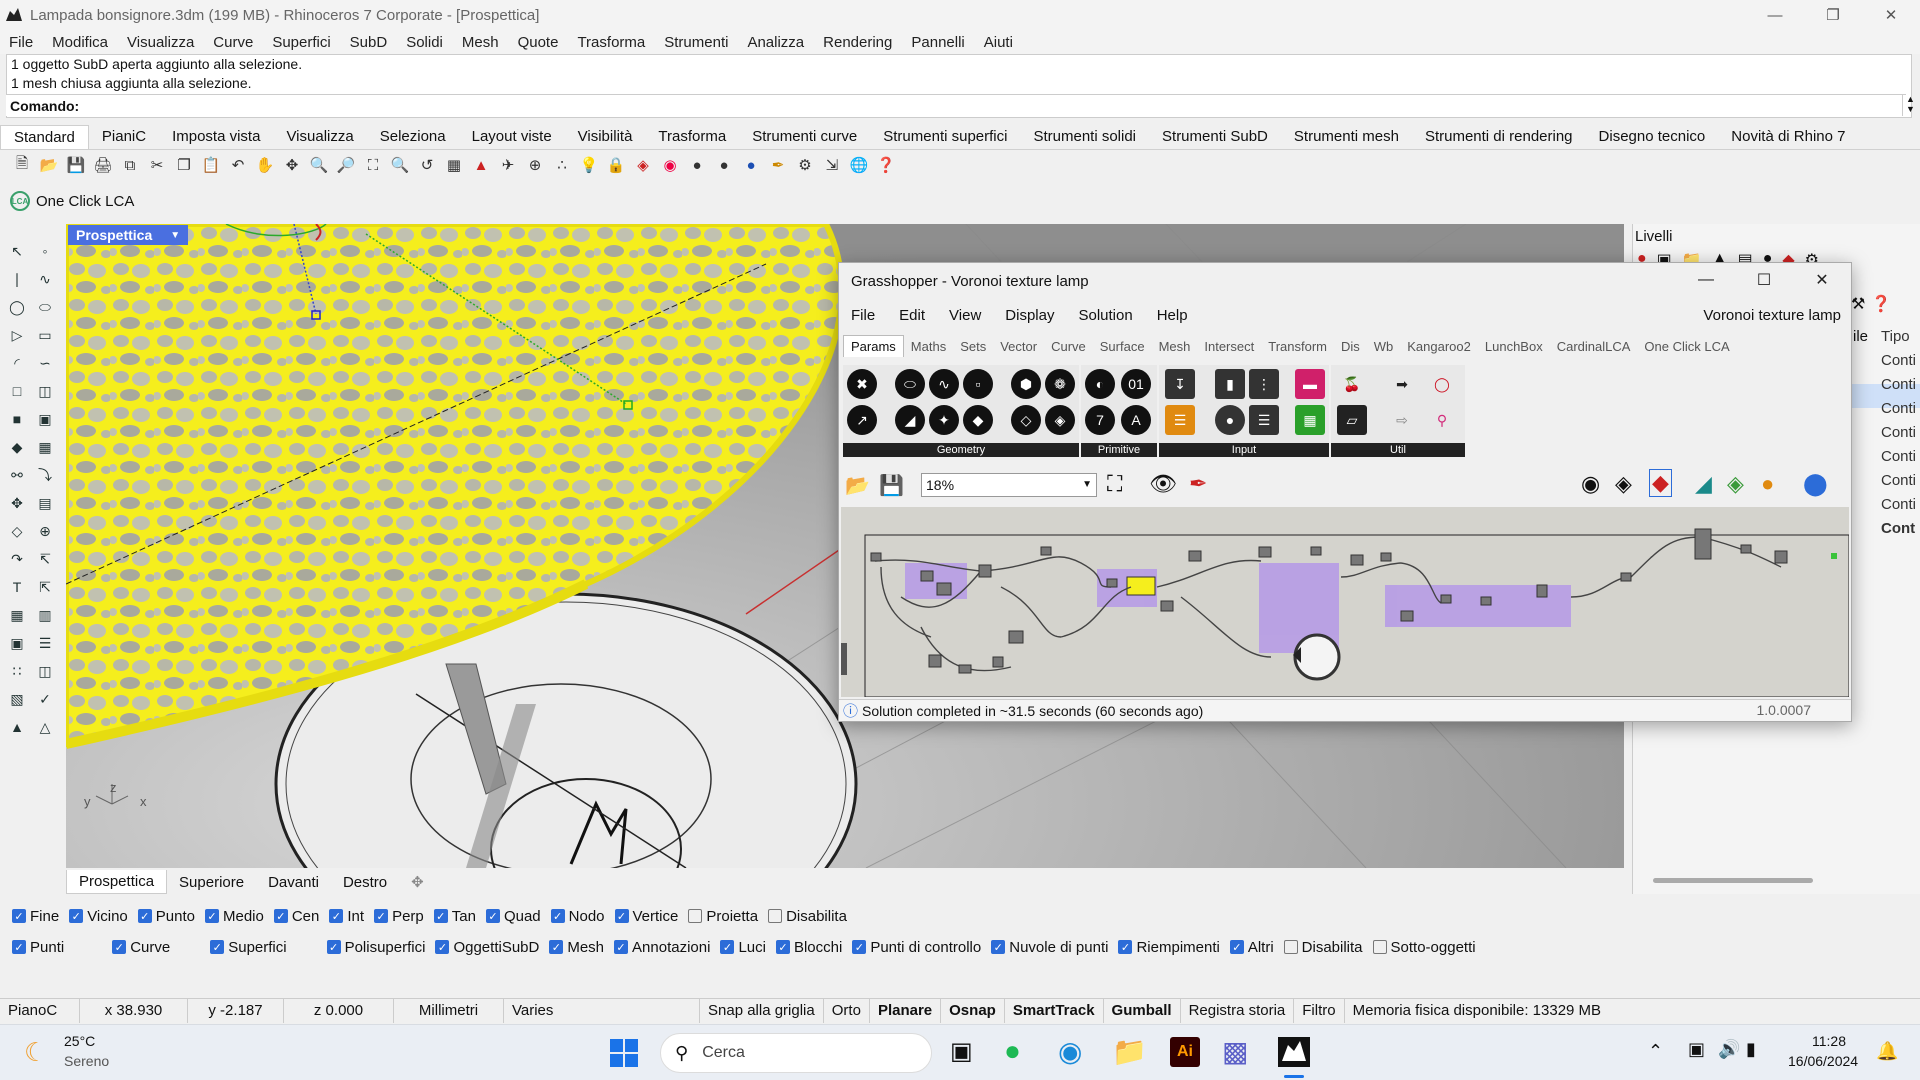 Image resolution: width=1920 pixels, height=1080 pixels. I want to click on gh-graph-icon: ▱, so click(1352, 420).